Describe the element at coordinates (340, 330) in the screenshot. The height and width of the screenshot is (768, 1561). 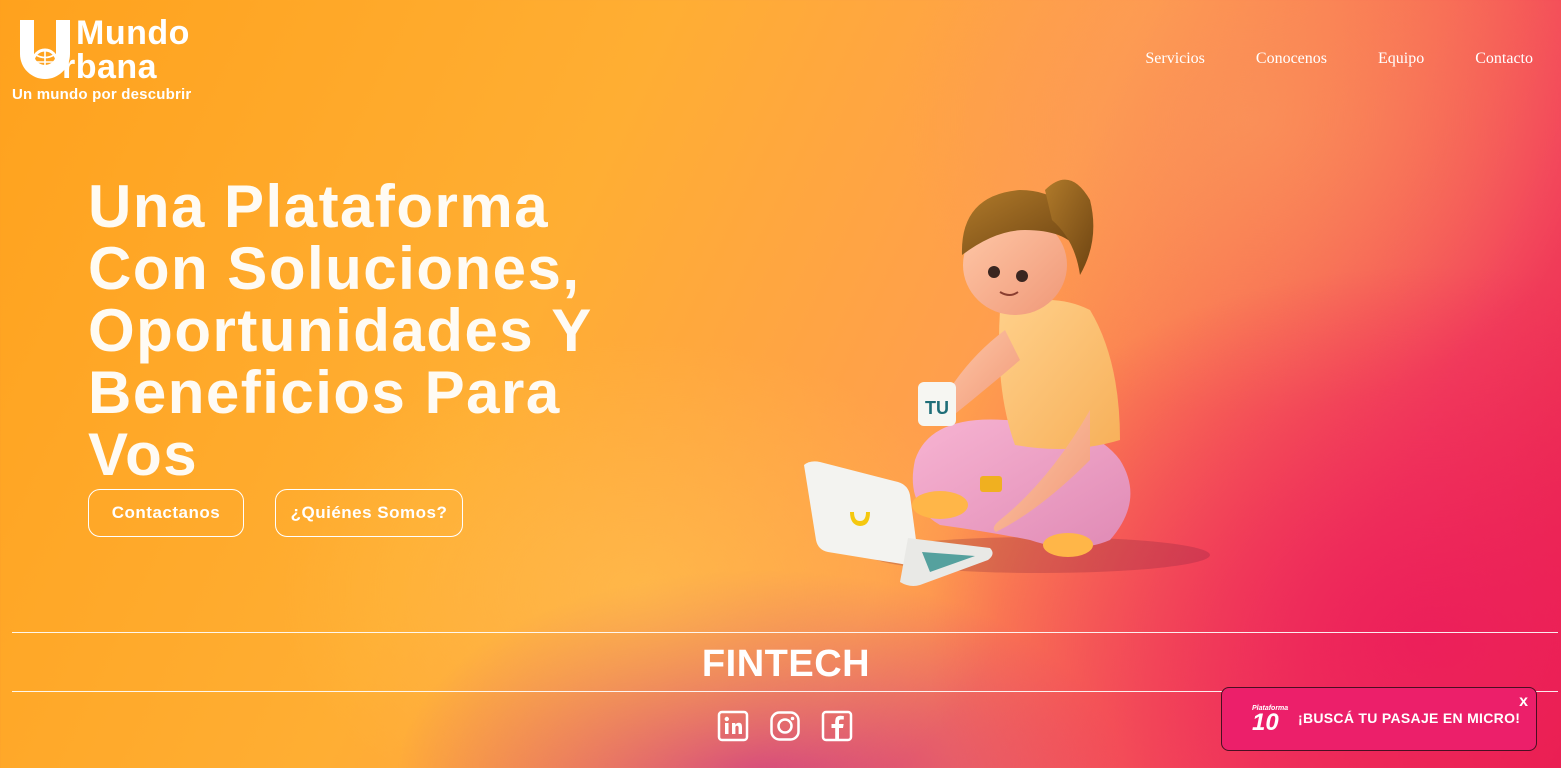
I see `hero-title-line: Oportunidades Y` at that location.